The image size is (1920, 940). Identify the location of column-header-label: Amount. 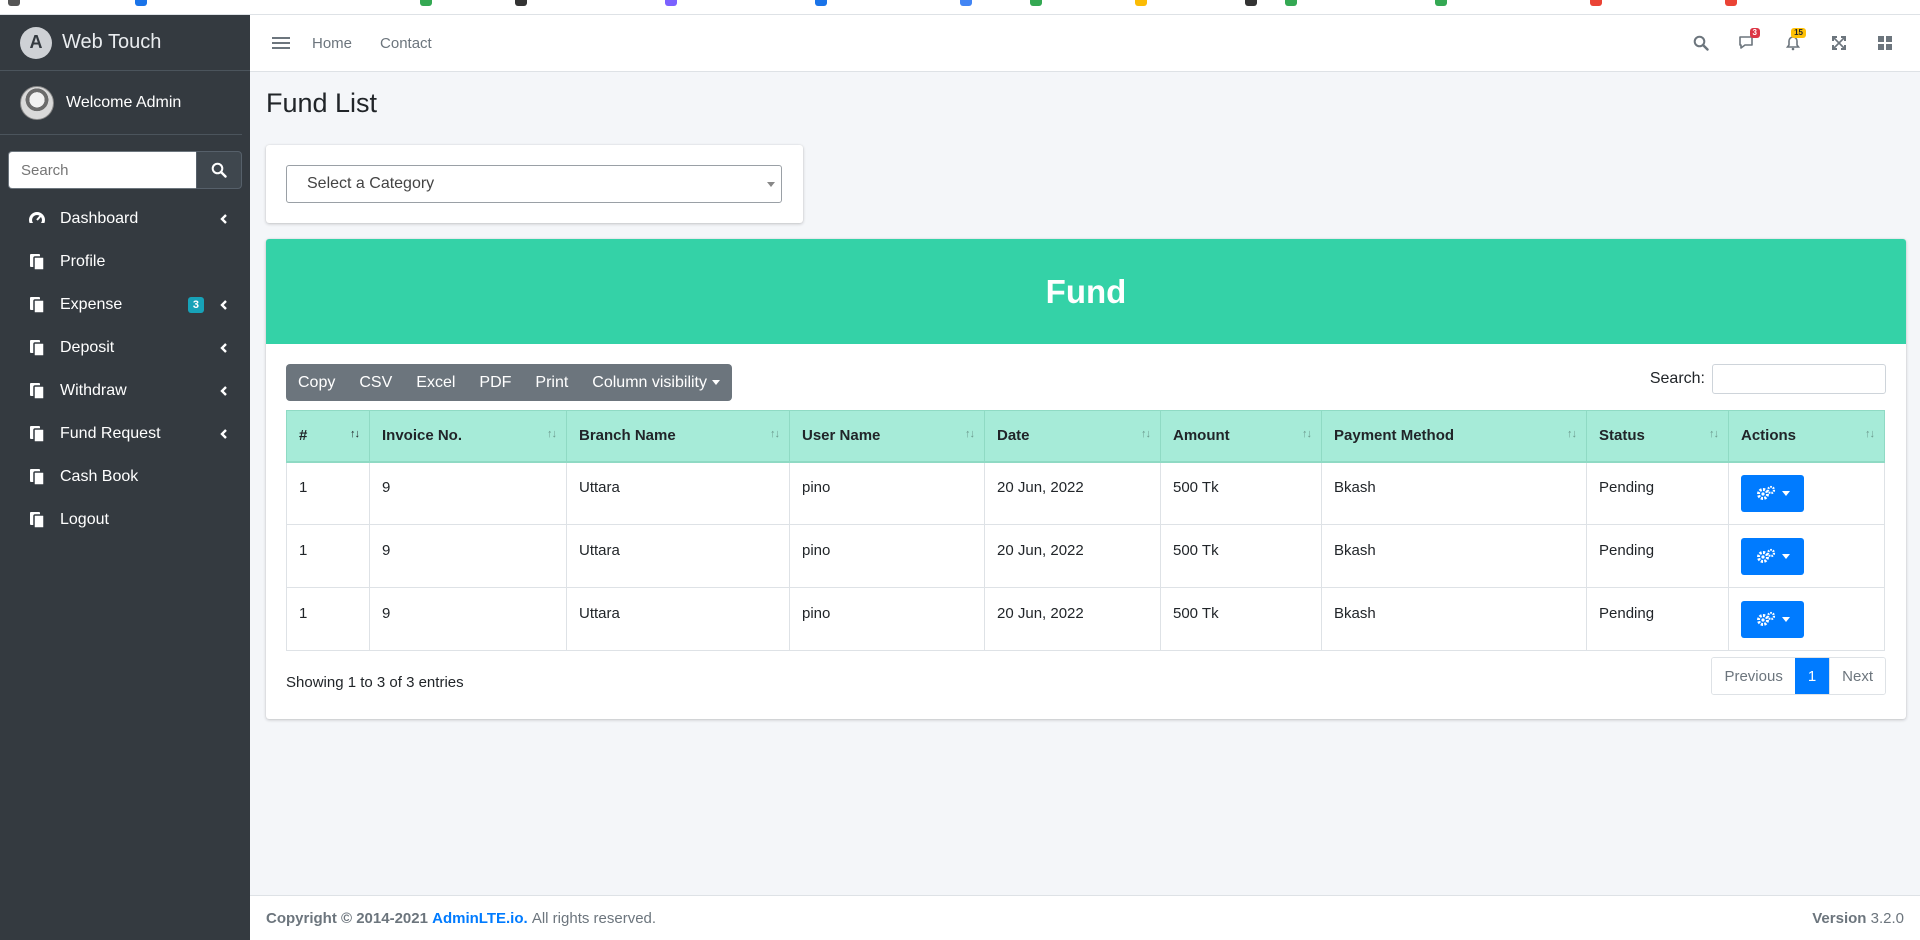
(1201, 436).